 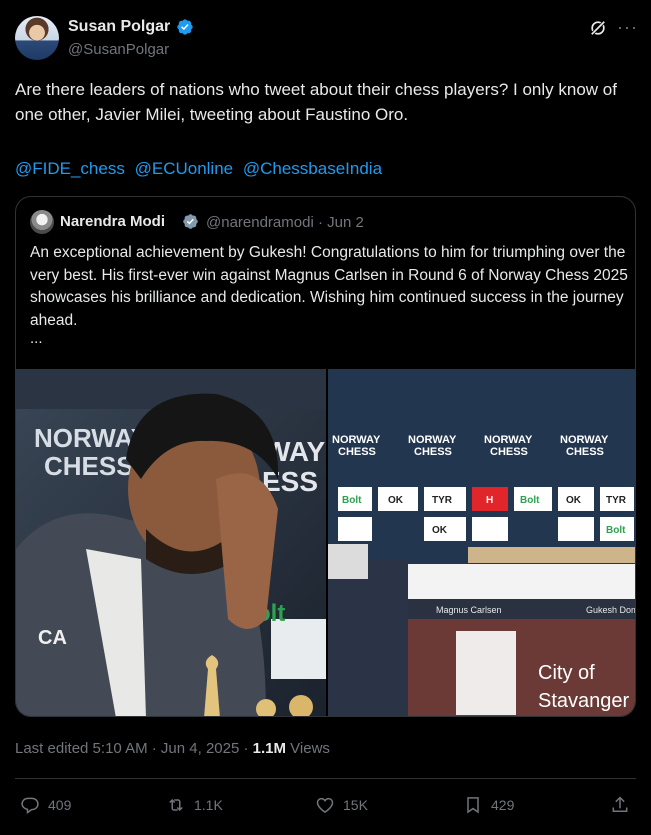 What do you see at coordinates (509, 452) in the screenshot?
I see `banner-3-line2: CHESS` at bounding box center [509, 452].